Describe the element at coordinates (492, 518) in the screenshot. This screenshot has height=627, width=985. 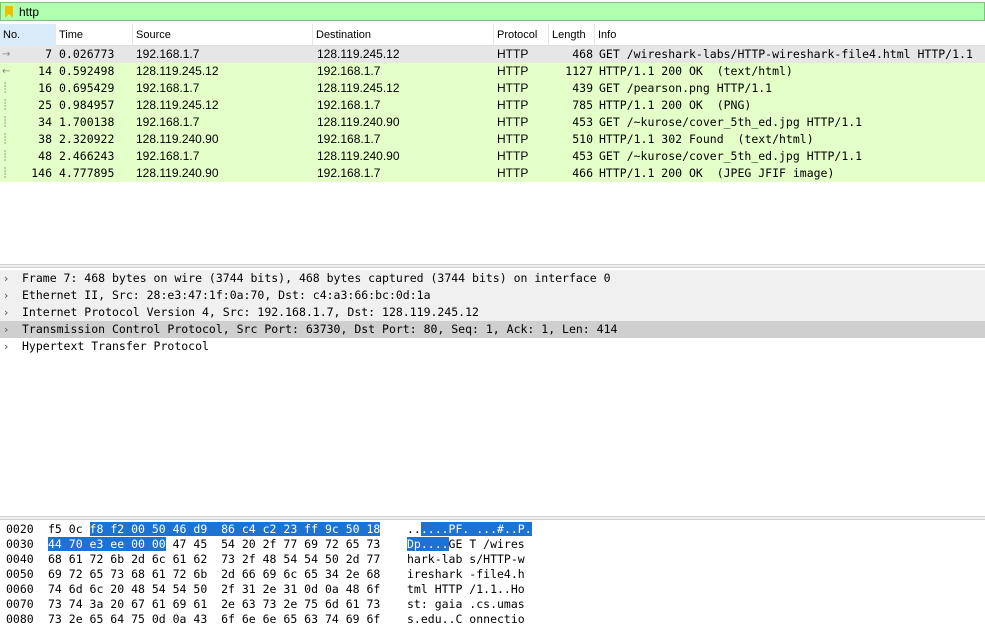
I see `pane-splitter-bottom` at that location.